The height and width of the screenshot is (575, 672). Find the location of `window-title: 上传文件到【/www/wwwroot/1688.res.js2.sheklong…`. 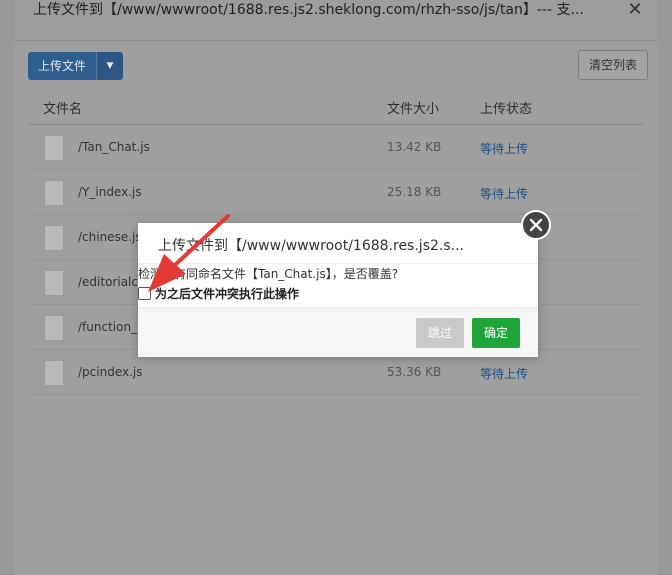

window-title: 上传文件到【/www/wwwroot/1688.res.js2.sheklong… is located at coordinates (308, 10).